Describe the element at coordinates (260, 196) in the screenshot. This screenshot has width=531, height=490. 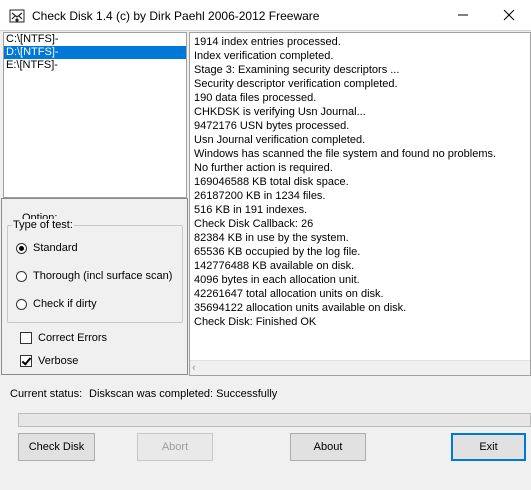
I see `log-line: 26187200 KB in 1234 files.` at that location.